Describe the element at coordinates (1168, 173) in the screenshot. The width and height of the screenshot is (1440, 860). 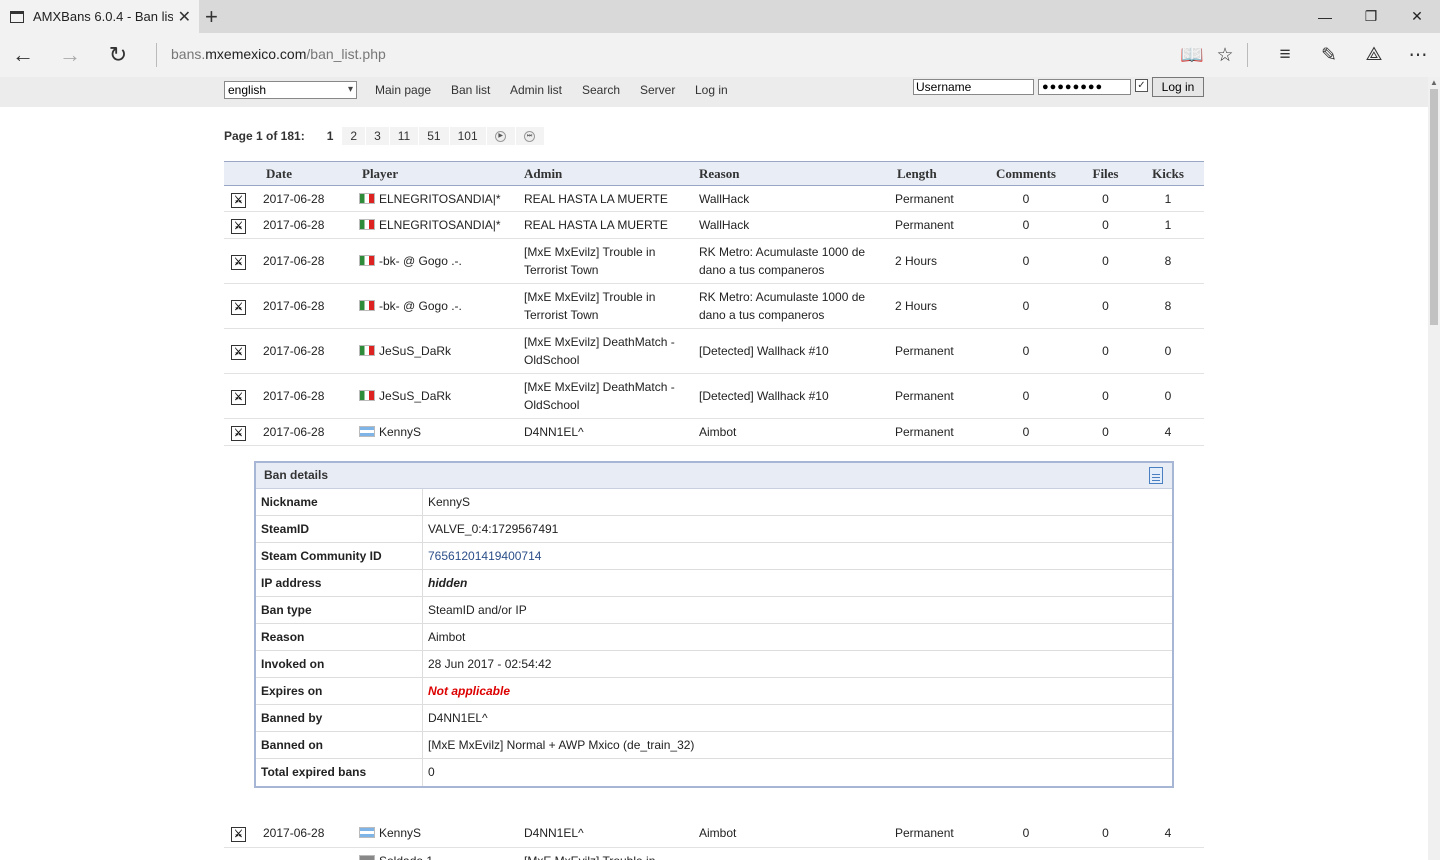
I see `column-header: Kicks` at that location.